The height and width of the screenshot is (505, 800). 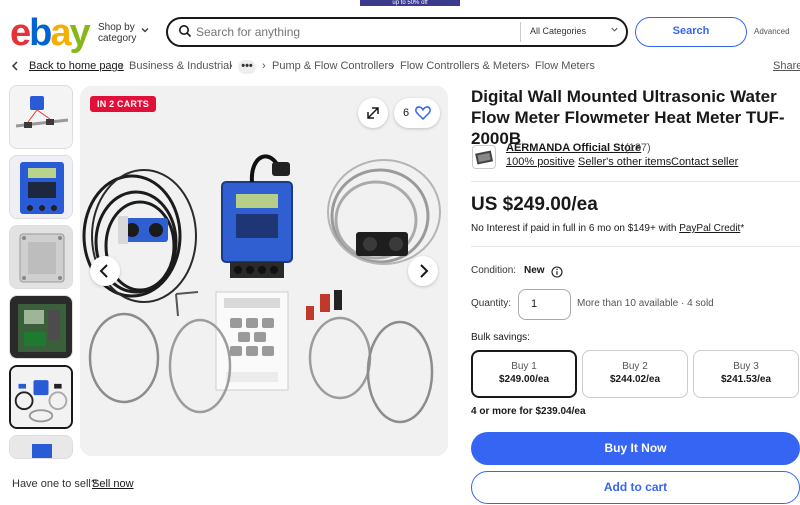 I want to click on bulk-tier-price: $244.02/ea, so click(x=635, y=379).